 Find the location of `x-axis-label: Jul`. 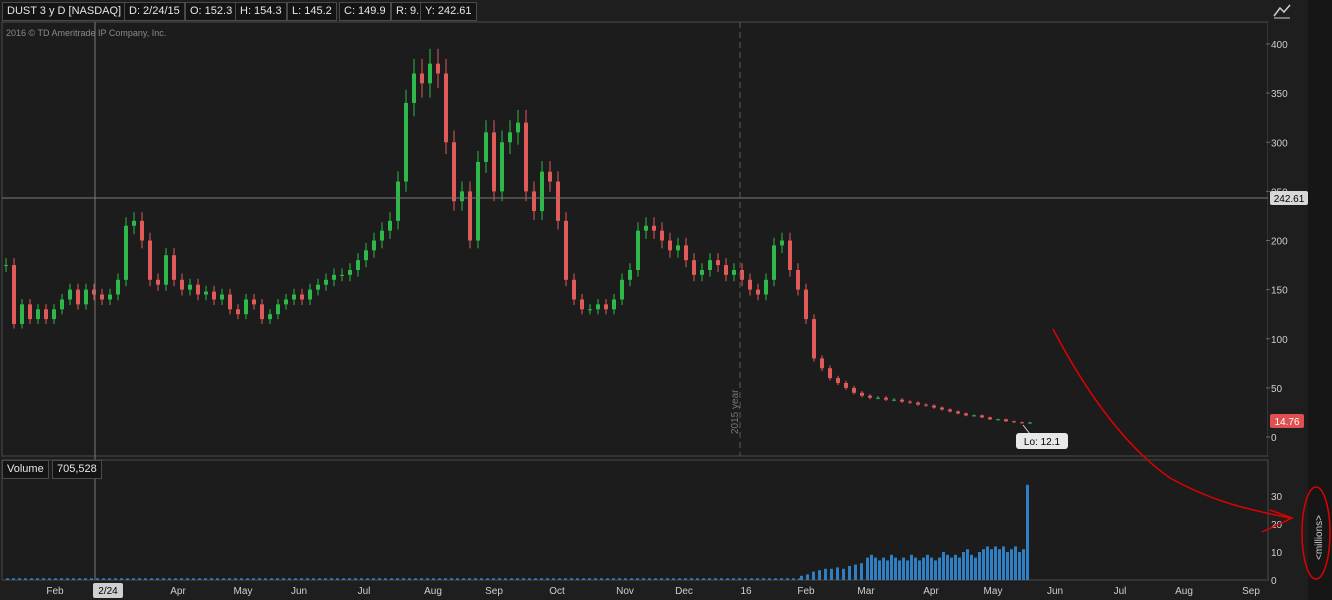

x-axis-label: Jul is located at coordinates (1120, 591).